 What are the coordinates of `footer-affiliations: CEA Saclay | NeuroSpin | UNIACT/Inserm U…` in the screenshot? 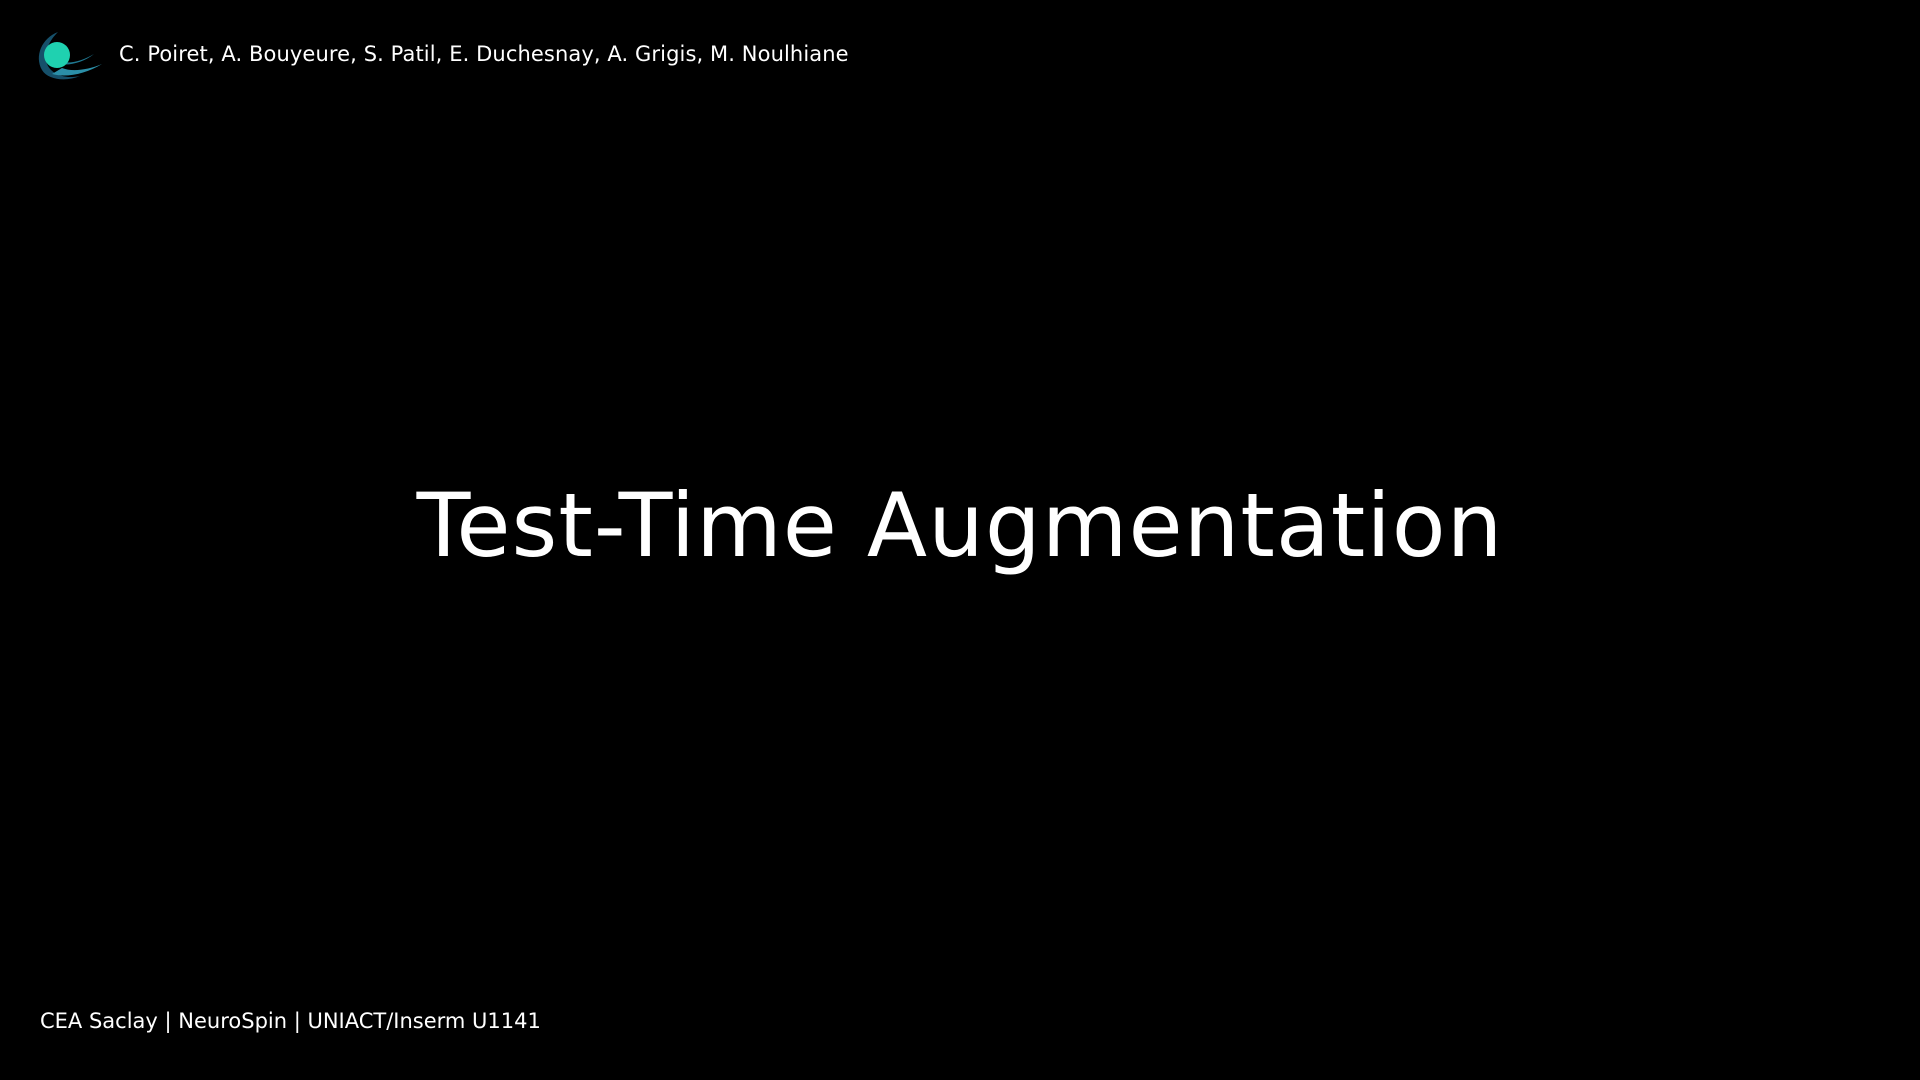 It's located at (290, 1021).